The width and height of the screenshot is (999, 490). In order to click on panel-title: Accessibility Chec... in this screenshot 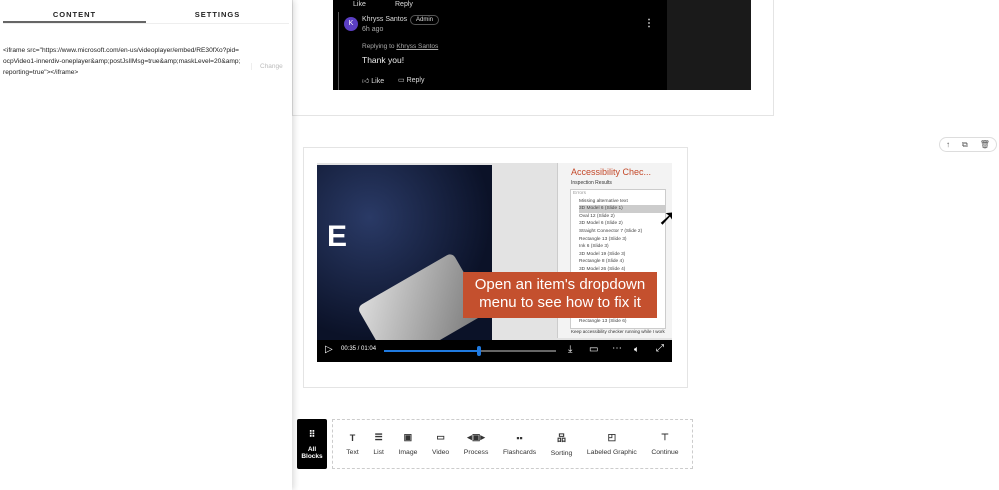, I will do `click(611, 172)`.